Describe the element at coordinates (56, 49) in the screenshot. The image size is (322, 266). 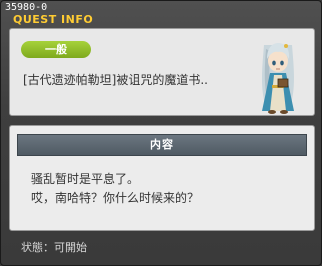
I see `quest-type-tag: 一般` at that location.